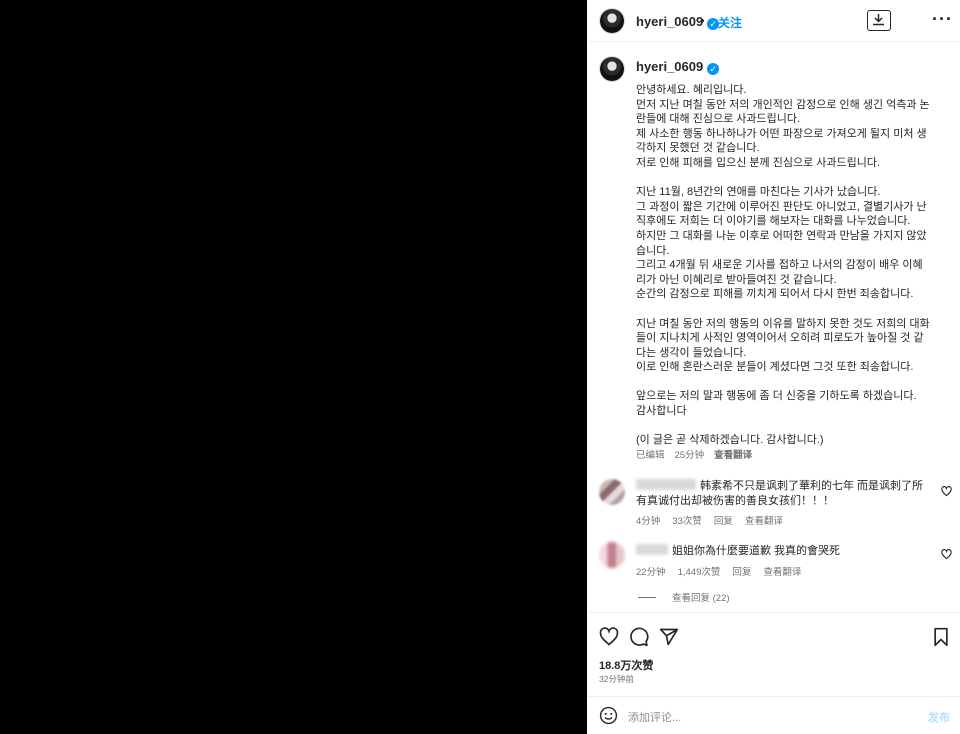  I want to click on caption-line: 순간의 감정으로 피해를 끼치게 되어서 다시 한번 죄송합니다., so click(775, 294).